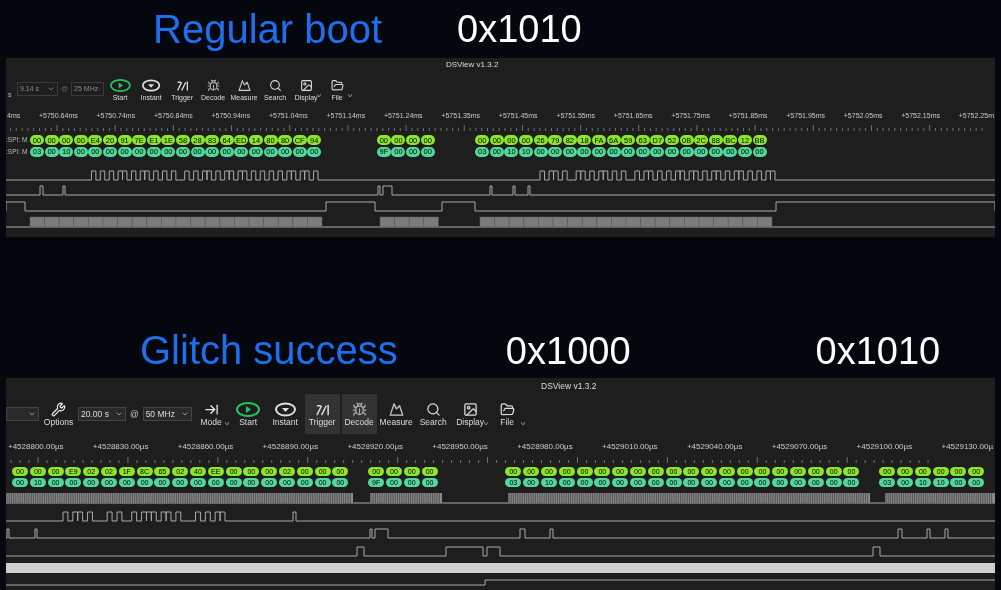 This screenshot has width=1001, height=590. I want to click on time-label: +4528890.00µs, so click(290, 447).